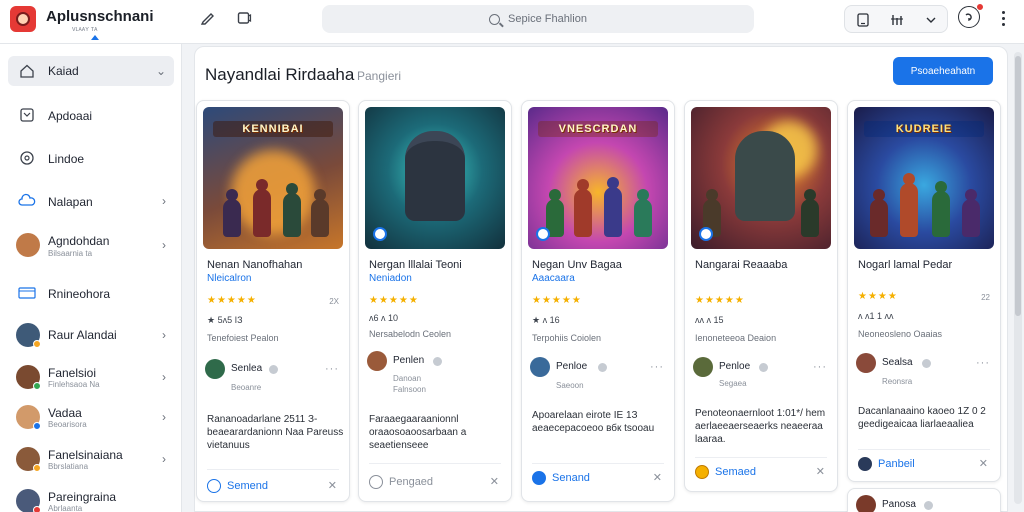  What do you see at coordinates (65, 413) in the screenshot?
I see `sidebar-item-label: Vadaa` at bounding box center [65, 413].